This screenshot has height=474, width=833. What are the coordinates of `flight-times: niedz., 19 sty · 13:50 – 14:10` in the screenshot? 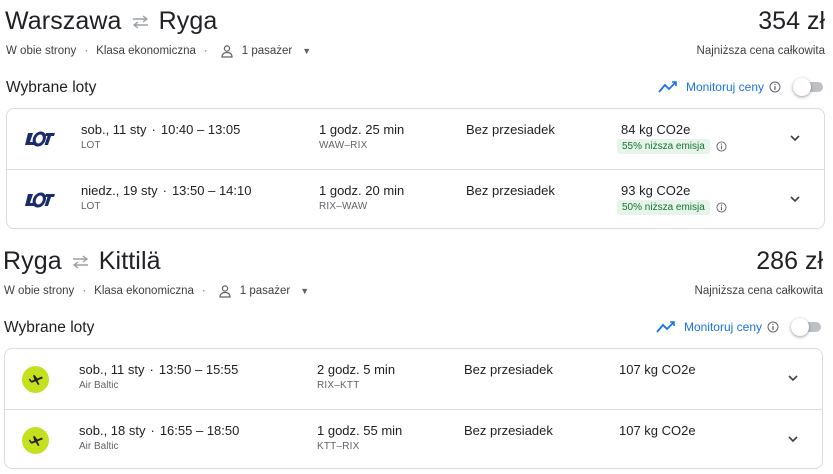 It's located at (166, 190).